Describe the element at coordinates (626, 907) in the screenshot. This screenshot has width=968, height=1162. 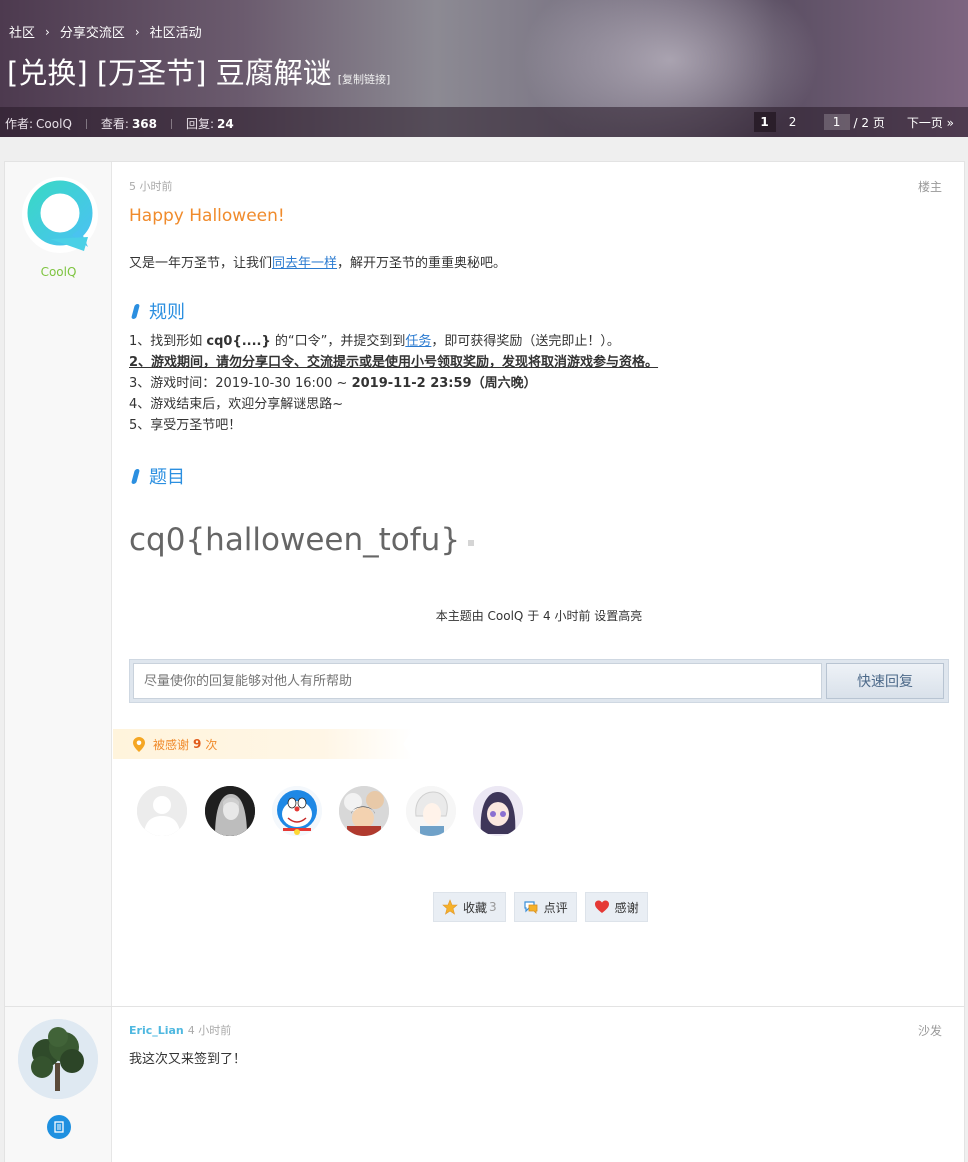
I see `thank-label: 感谢` at that location.